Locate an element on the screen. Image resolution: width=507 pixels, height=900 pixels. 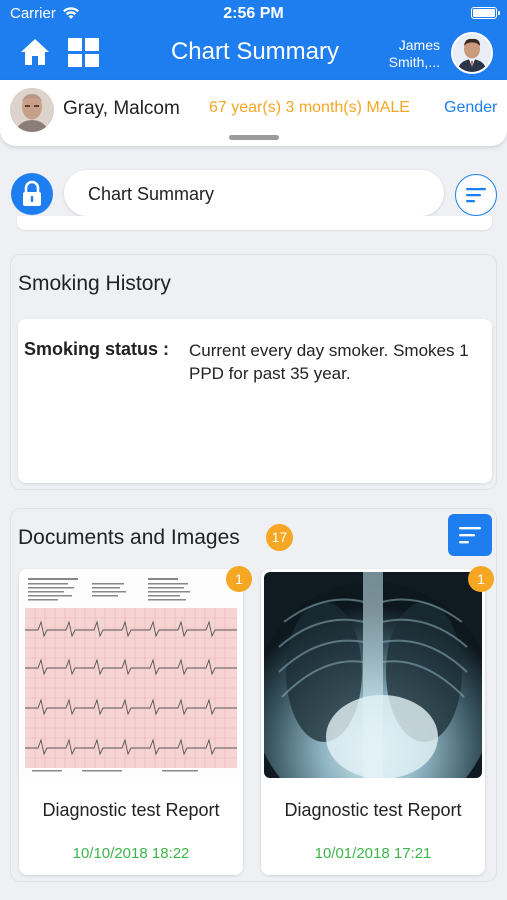
user-avatar is located at coordinates (472, 53).